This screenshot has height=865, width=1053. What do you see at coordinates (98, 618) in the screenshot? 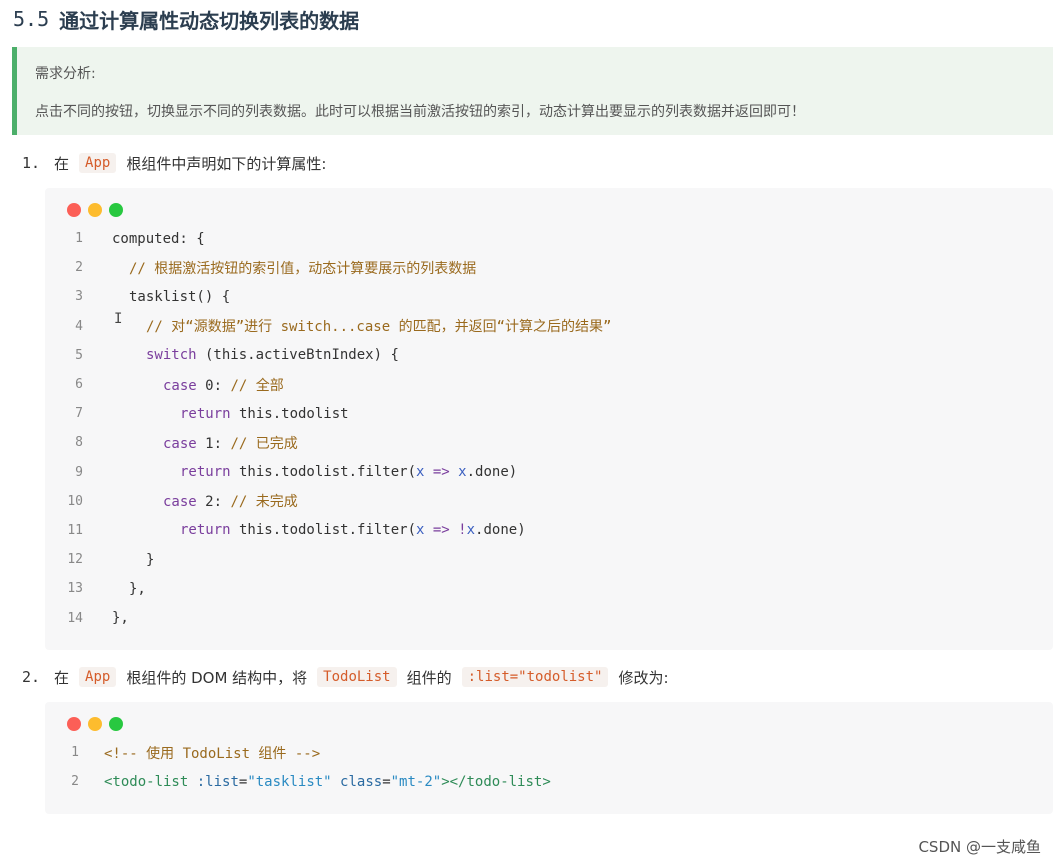
I see `code-line: 14},` at bounding box center [98, 618].